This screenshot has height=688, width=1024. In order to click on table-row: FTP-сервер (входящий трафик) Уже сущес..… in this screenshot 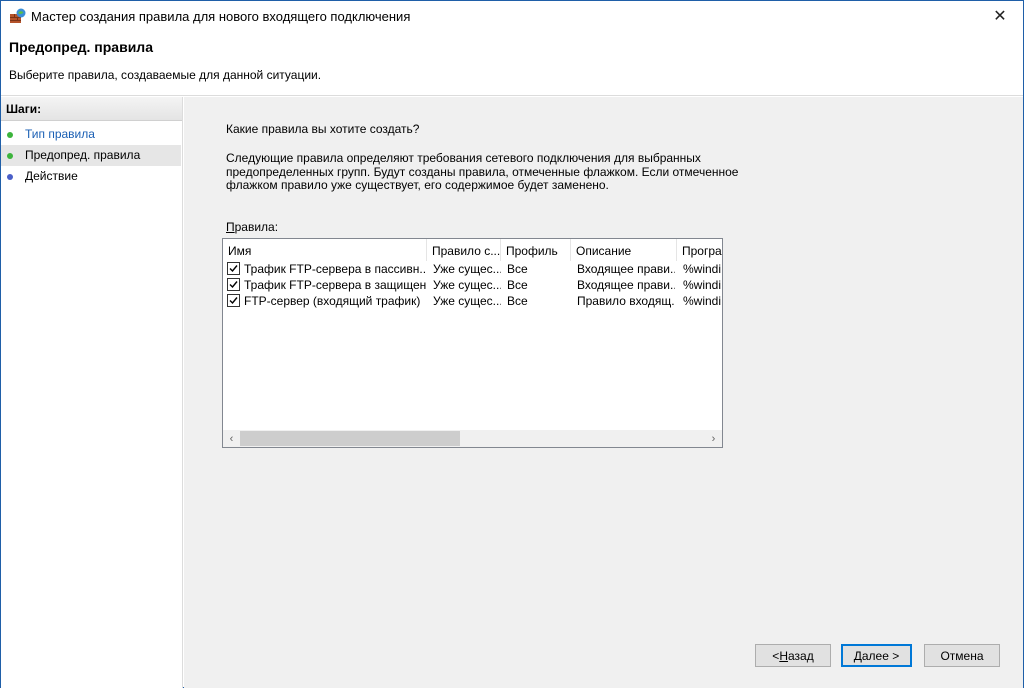, I will do `click(472, 301)`.